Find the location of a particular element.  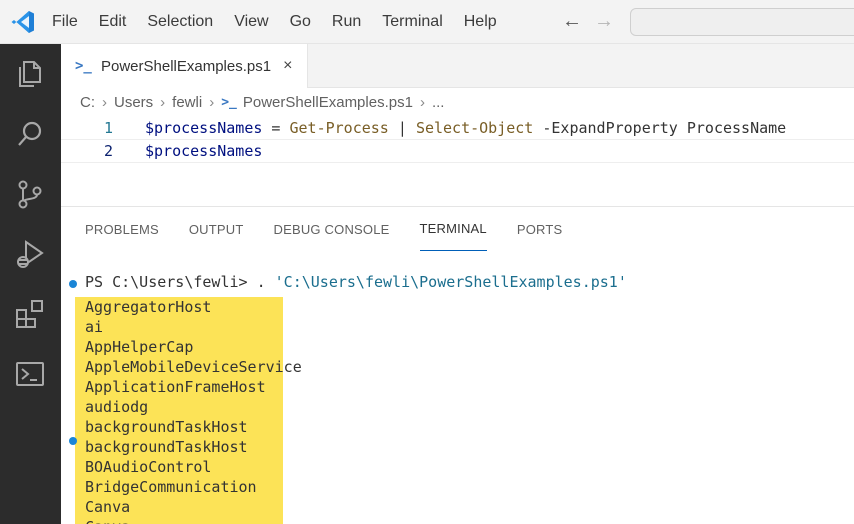

breadcrumb-item-fewli: fewli is located at coordinates (187, 102).